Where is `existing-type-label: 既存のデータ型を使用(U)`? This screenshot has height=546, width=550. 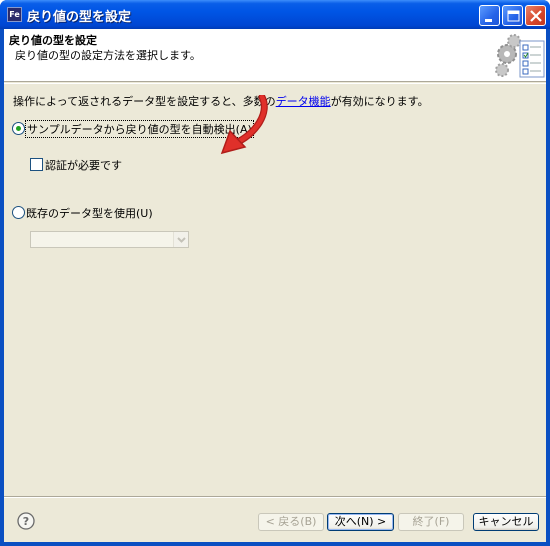 existing-type-label: 既存のデータ型を使用(U) is located at coordinates (89, 213).